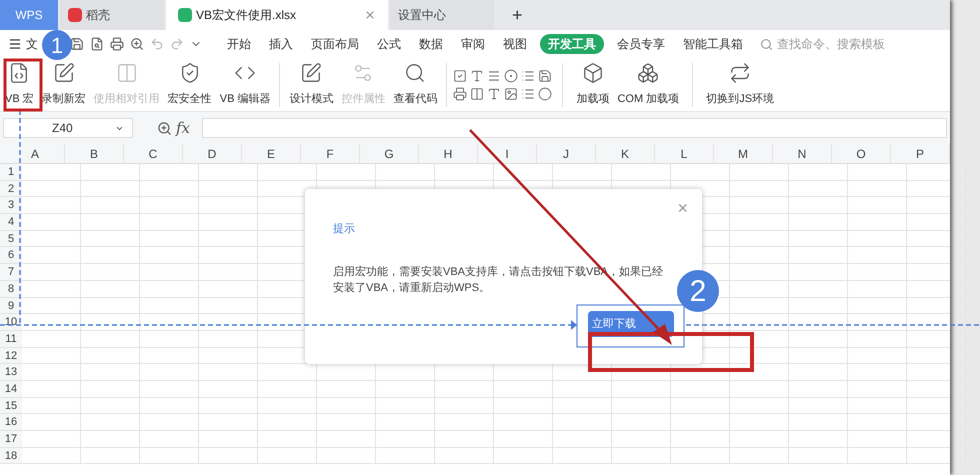 This screenshot has height=475, width=980. Describe the element at coordinates (11, 238) in the screenshot. I see `row-header: 5` at that location.